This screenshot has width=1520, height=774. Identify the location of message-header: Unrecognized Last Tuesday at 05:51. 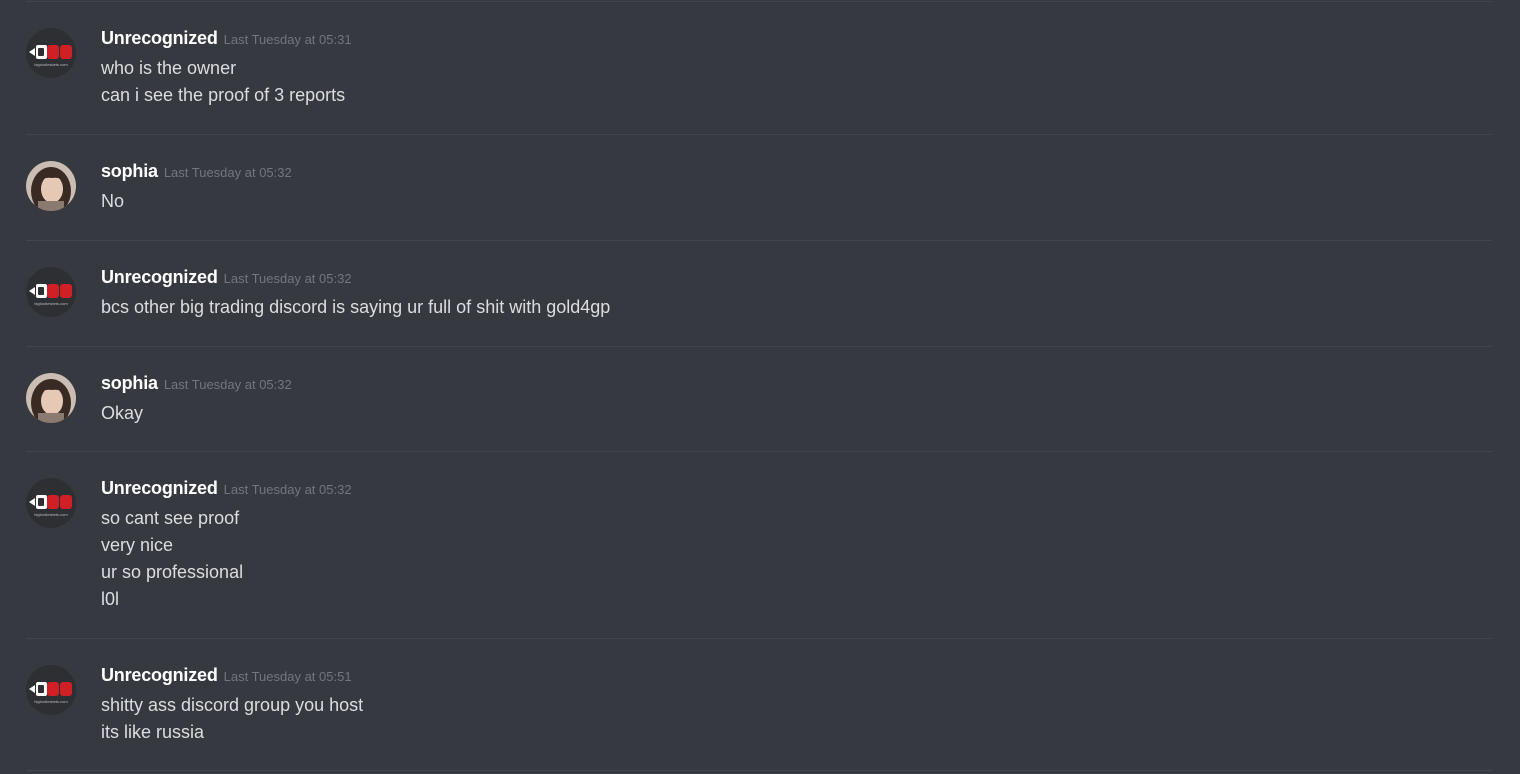
(226, 677).